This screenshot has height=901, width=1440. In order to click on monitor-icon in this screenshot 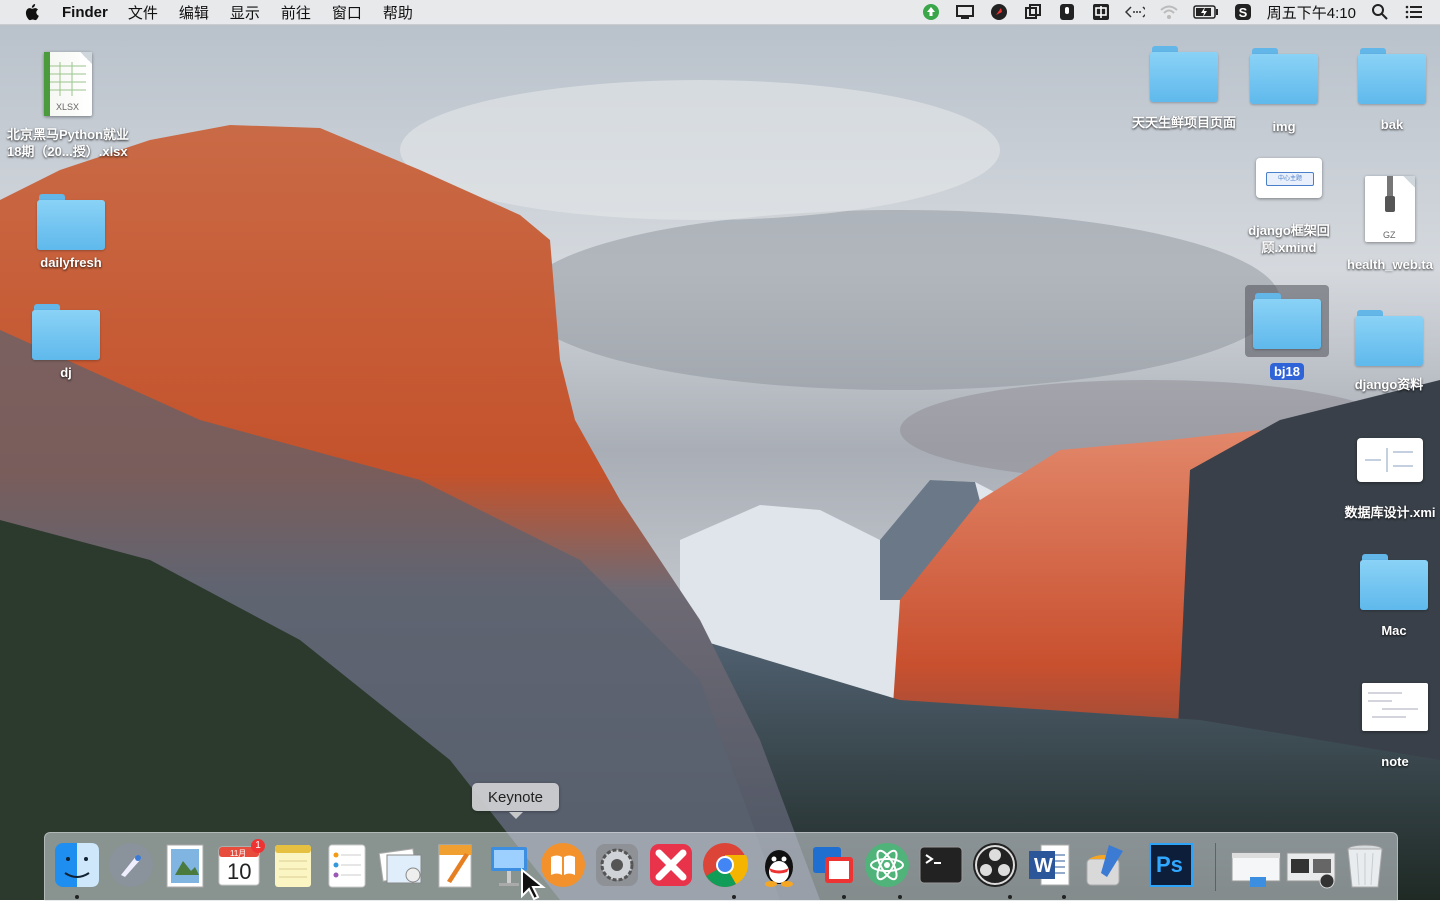, I will do `click(965, 12)`.